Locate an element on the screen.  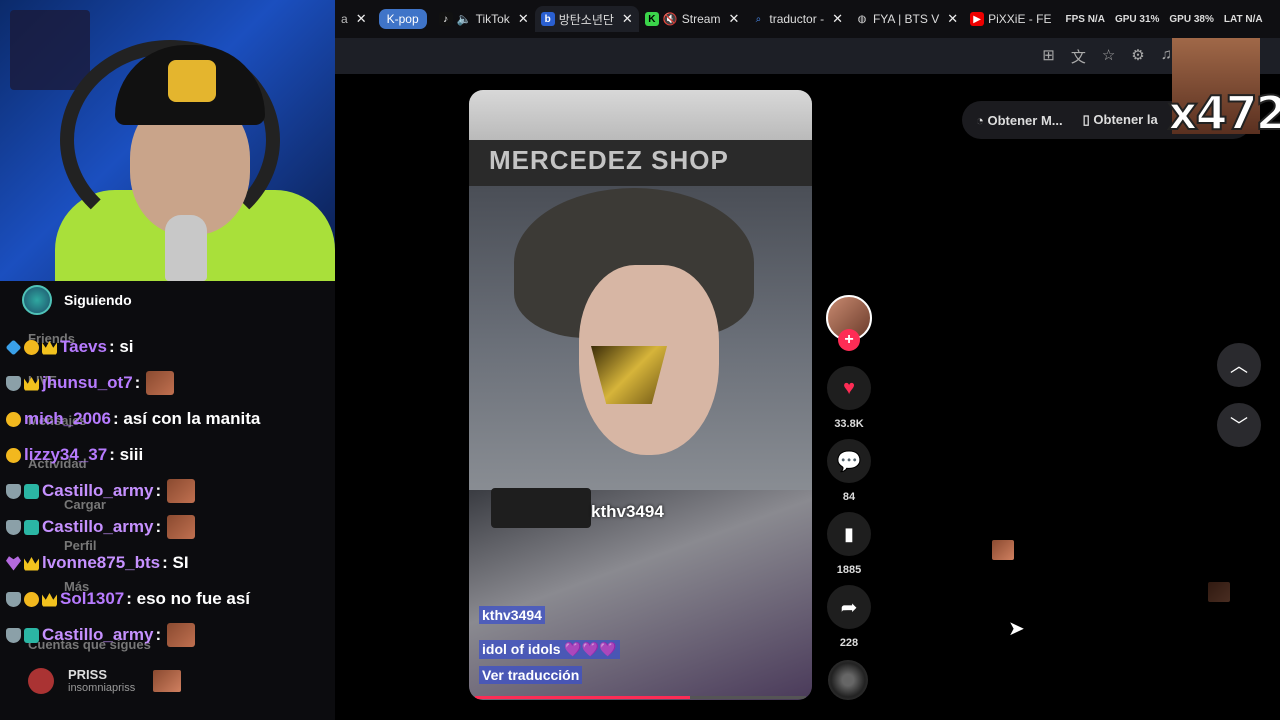
chat-message: lvonne875_bts : SI is located at coordinates (97, 563).